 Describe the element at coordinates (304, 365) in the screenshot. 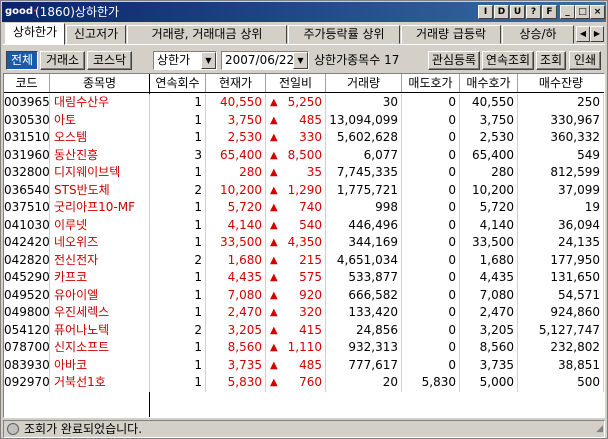

I see `table-row: 083930 아바코 1 3,735 ▲ 485 777,617 0 3,735 38,851` at that location.